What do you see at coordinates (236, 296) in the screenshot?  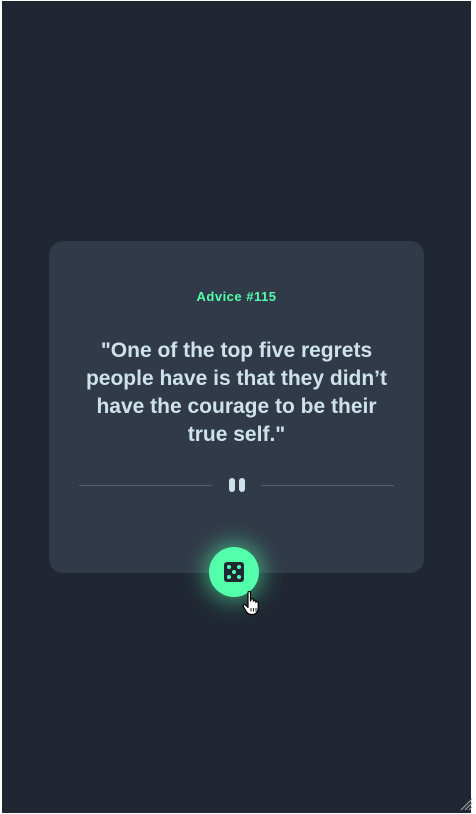 I see `advice-number: Advice #115` at bounding box center [236, 296].